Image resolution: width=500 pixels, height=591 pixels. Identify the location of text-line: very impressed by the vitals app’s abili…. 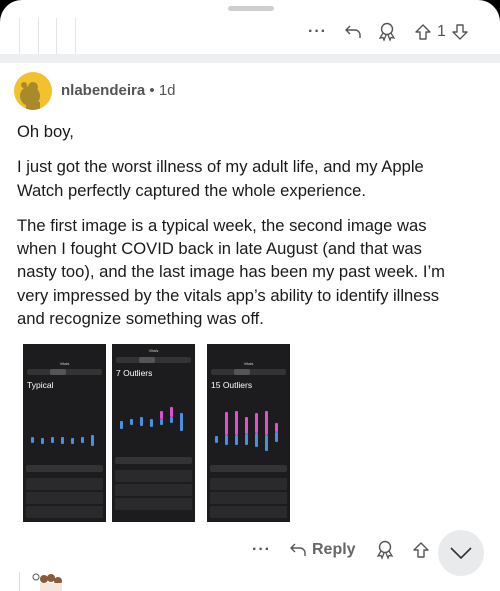
(228, 295).